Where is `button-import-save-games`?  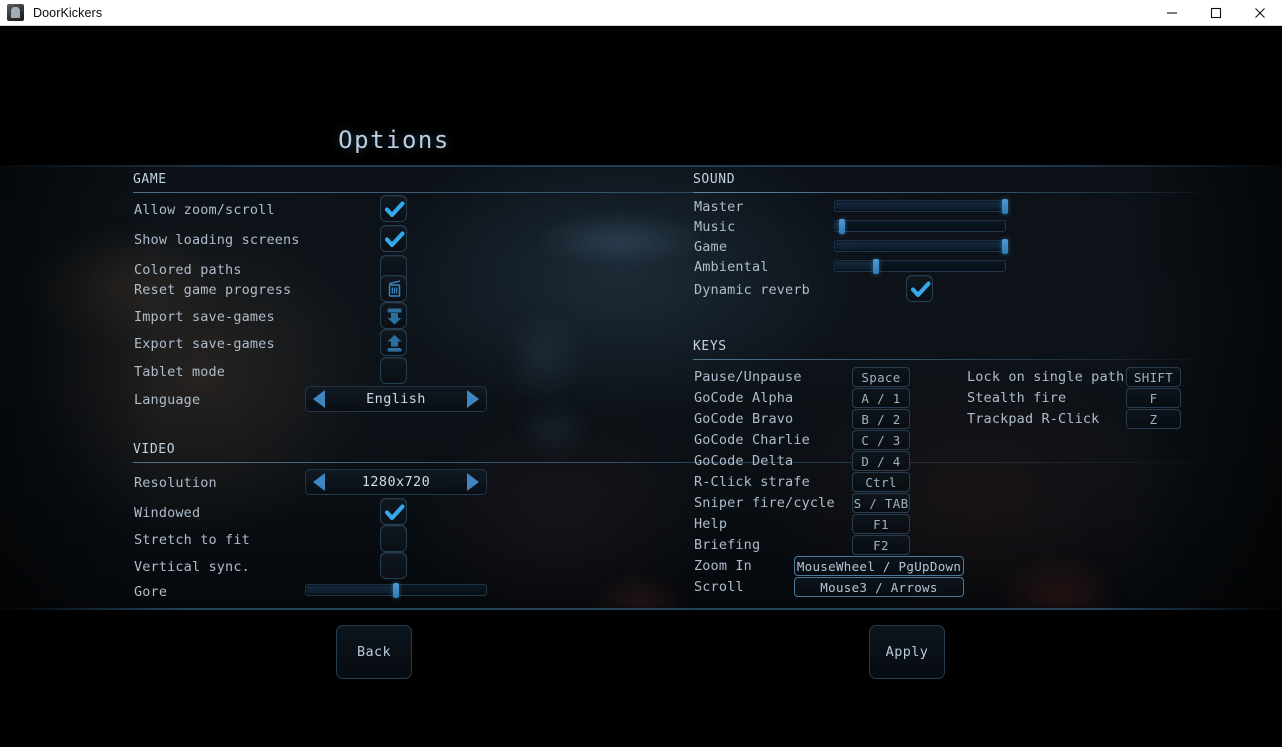 button-import-save-games is located at coordinates (393, 315).